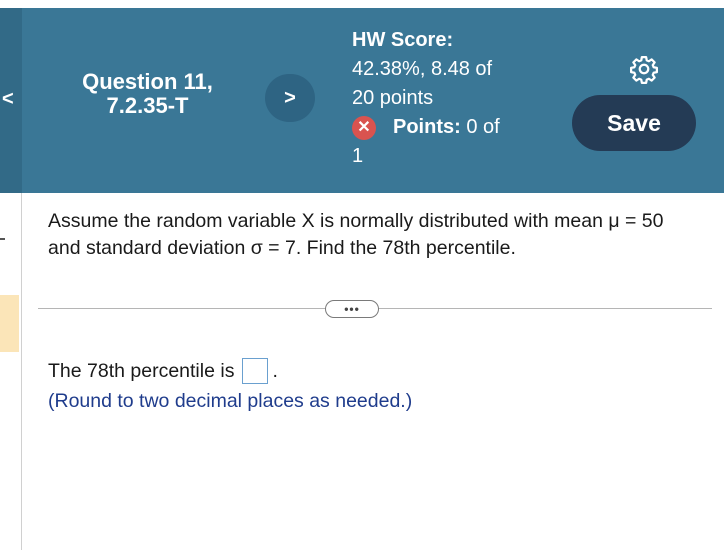 This screenshot has height=550, width=724. Describe the element at coordinates (427, 127) in the screenshot. I see `points-label: Points:` at that location.